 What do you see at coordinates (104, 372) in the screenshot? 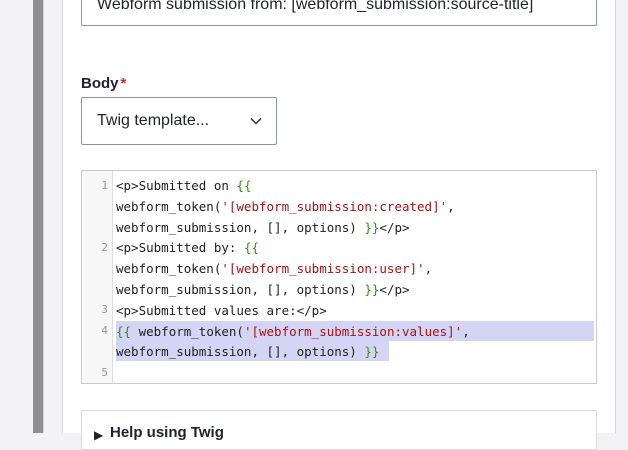
I see `line-number: 5` at bounding box center [104, 372].